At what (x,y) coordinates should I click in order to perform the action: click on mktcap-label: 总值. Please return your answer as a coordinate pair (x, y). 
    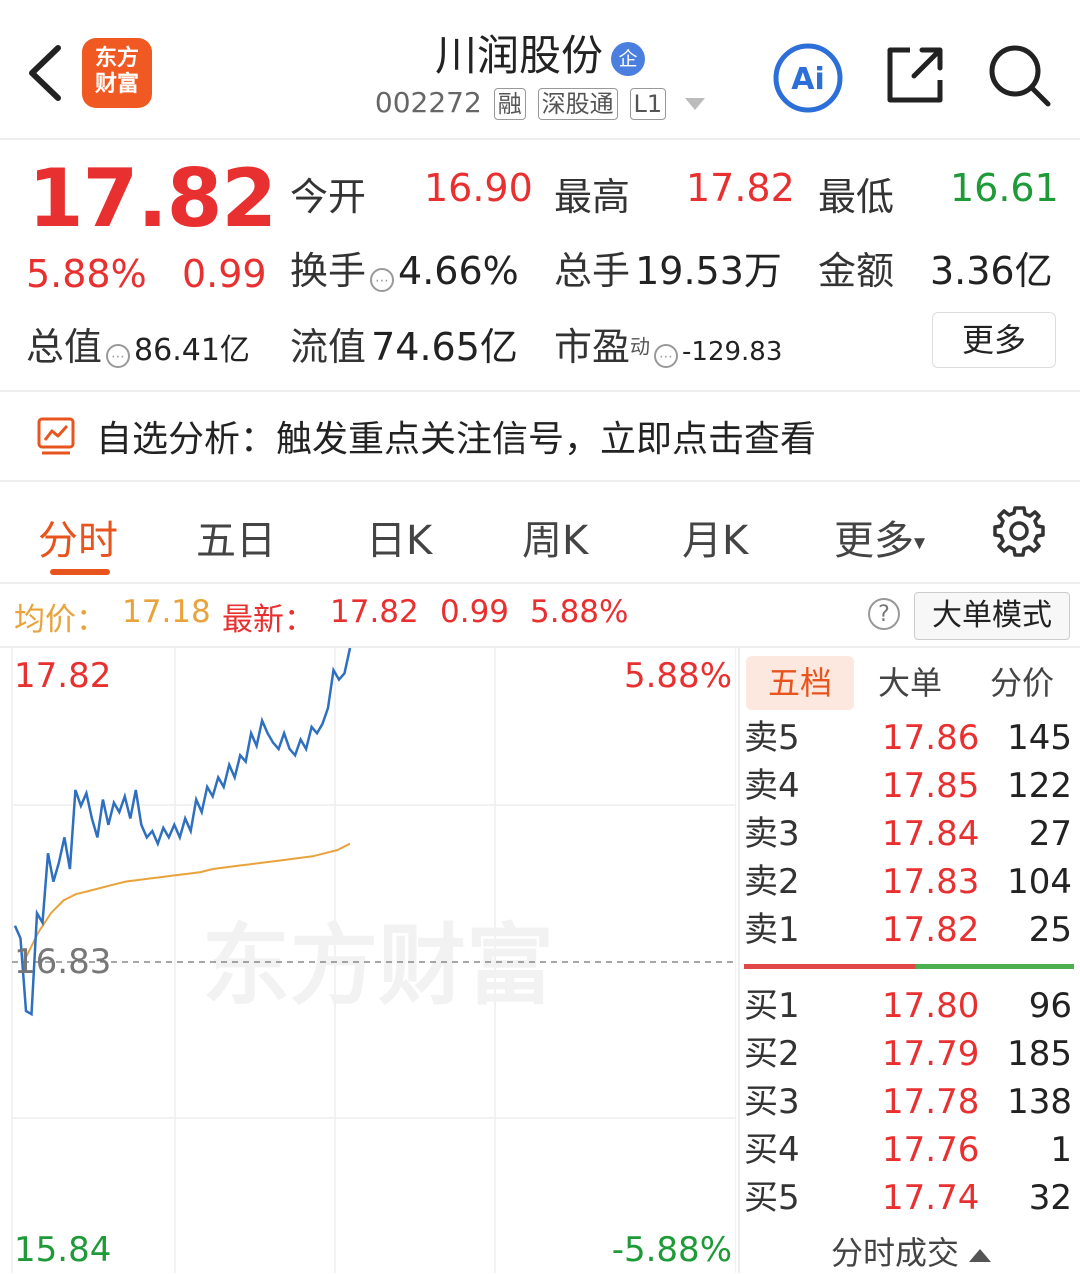
    Looking at the image, I should click on (64, 347).